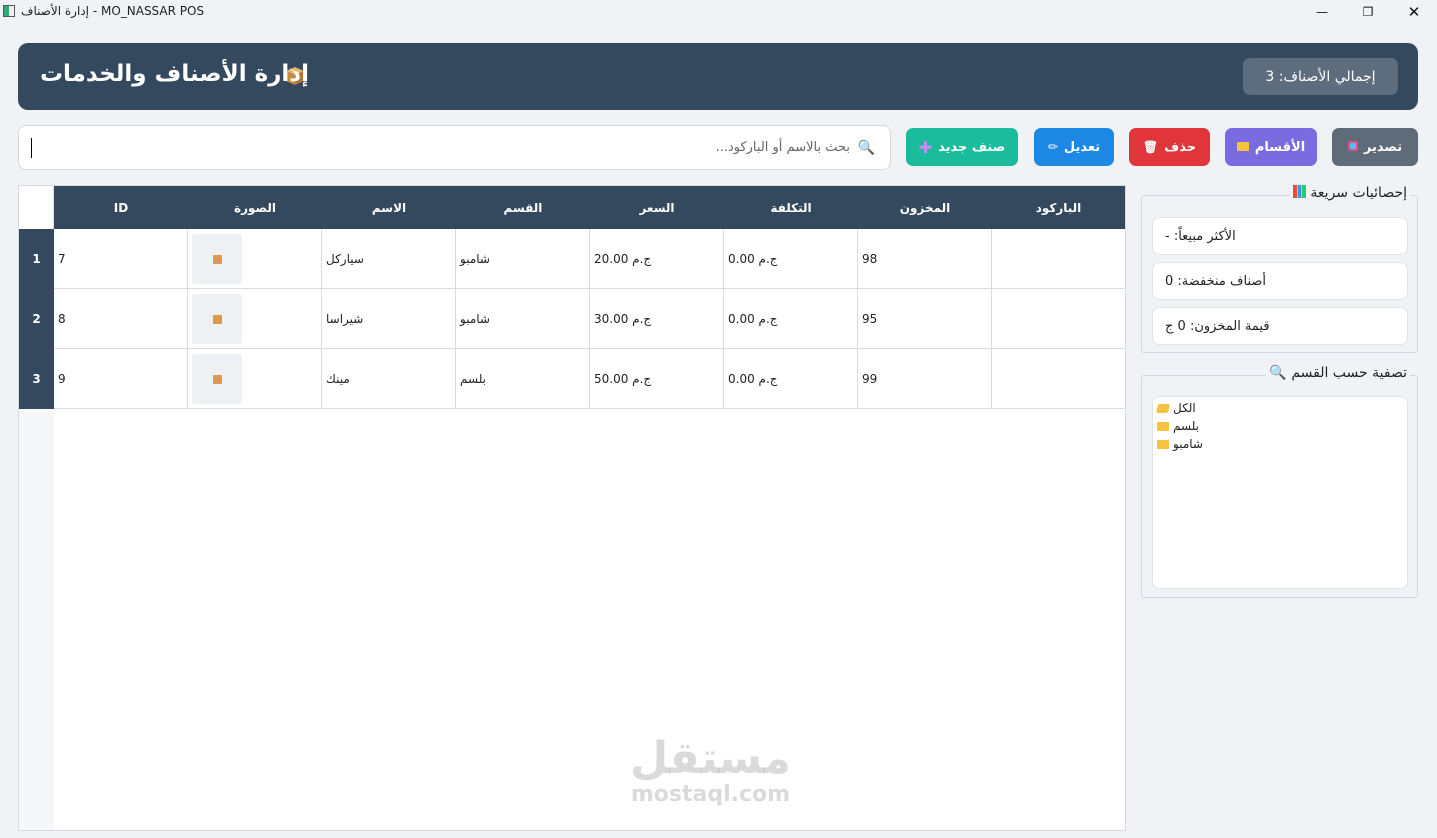  What do you see at coordinates (925, 207) in the screenshot?
I see `column-header-stock: المخزون` at bounding box center [925, 207].